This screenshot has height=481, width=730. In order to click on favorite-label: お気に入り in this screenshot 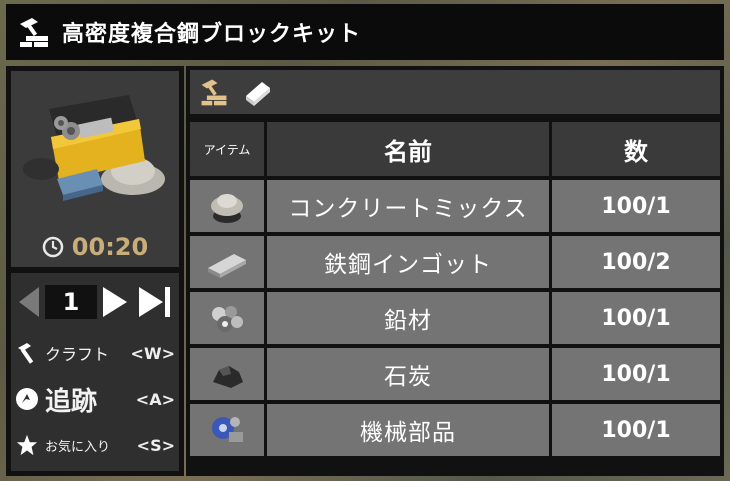, I will do `click(78, 447)`.